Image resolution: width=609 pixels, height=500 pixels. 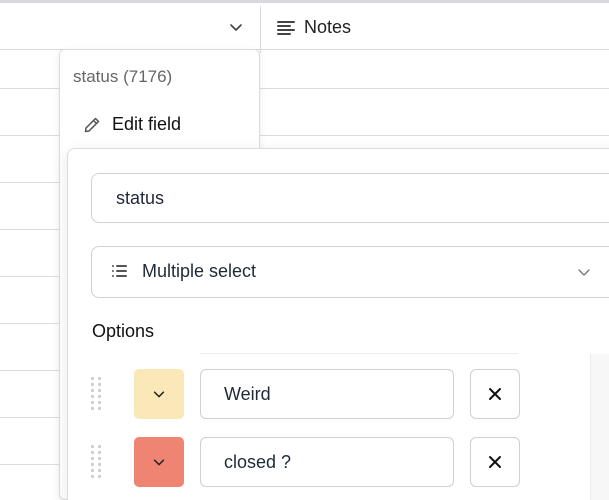 I want to click on option-name-input: closed ?, so click(x=327, y=462).